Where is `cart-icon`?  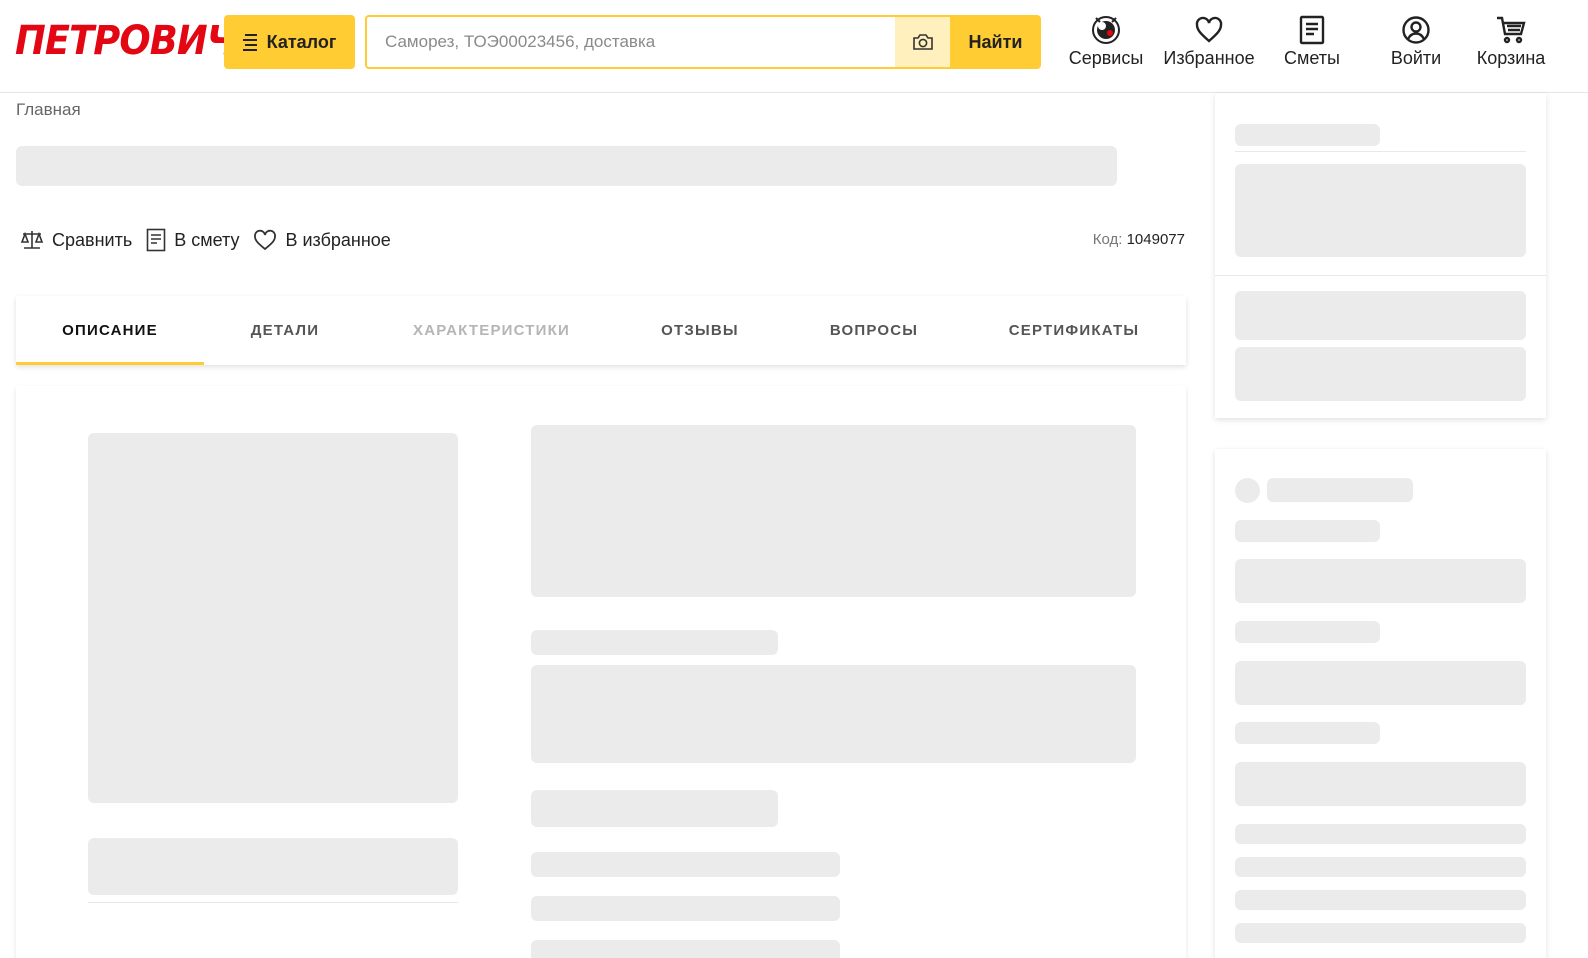 cart-icon is located at coordinates (1511, 30).